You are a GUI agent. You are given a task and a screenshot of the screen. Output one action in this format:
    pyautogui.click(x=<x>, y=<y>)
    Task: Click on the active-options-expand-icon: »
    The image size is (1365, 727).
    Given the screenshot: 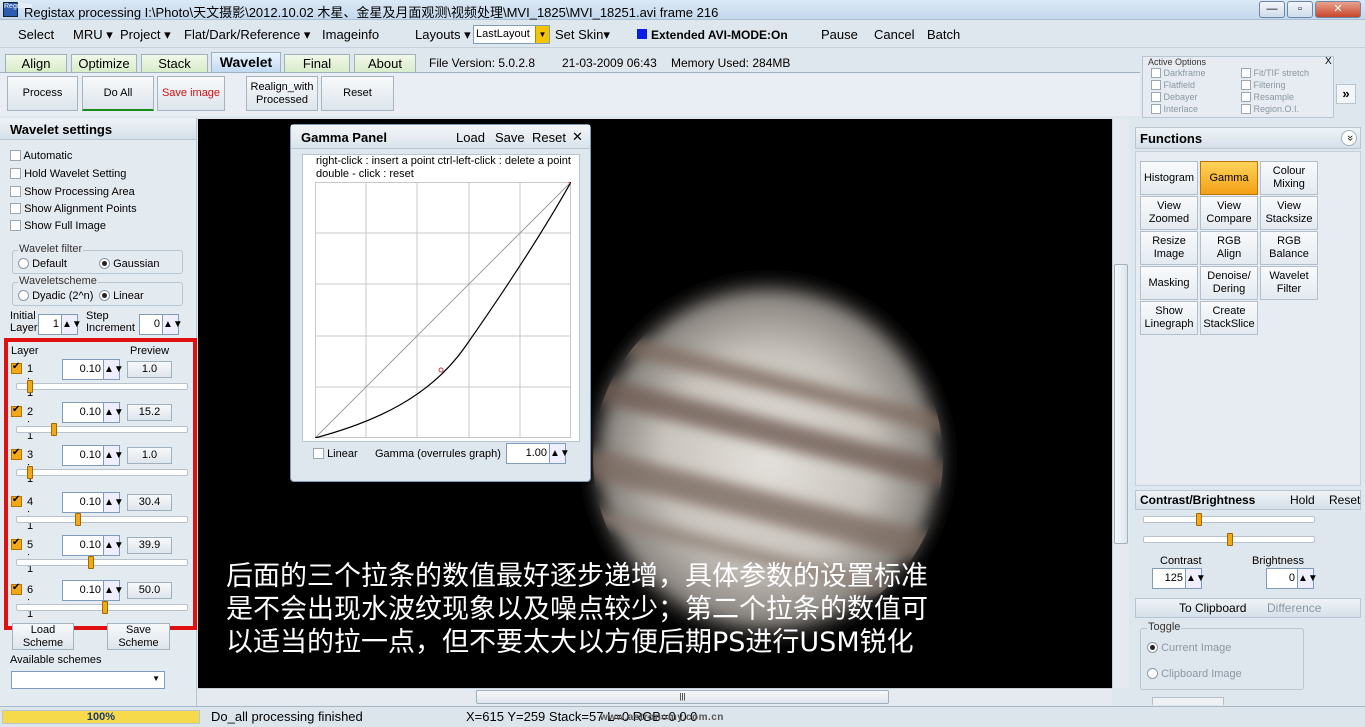 What is the action you would take?
    pyautogui.click(x=1346, y=94)
    